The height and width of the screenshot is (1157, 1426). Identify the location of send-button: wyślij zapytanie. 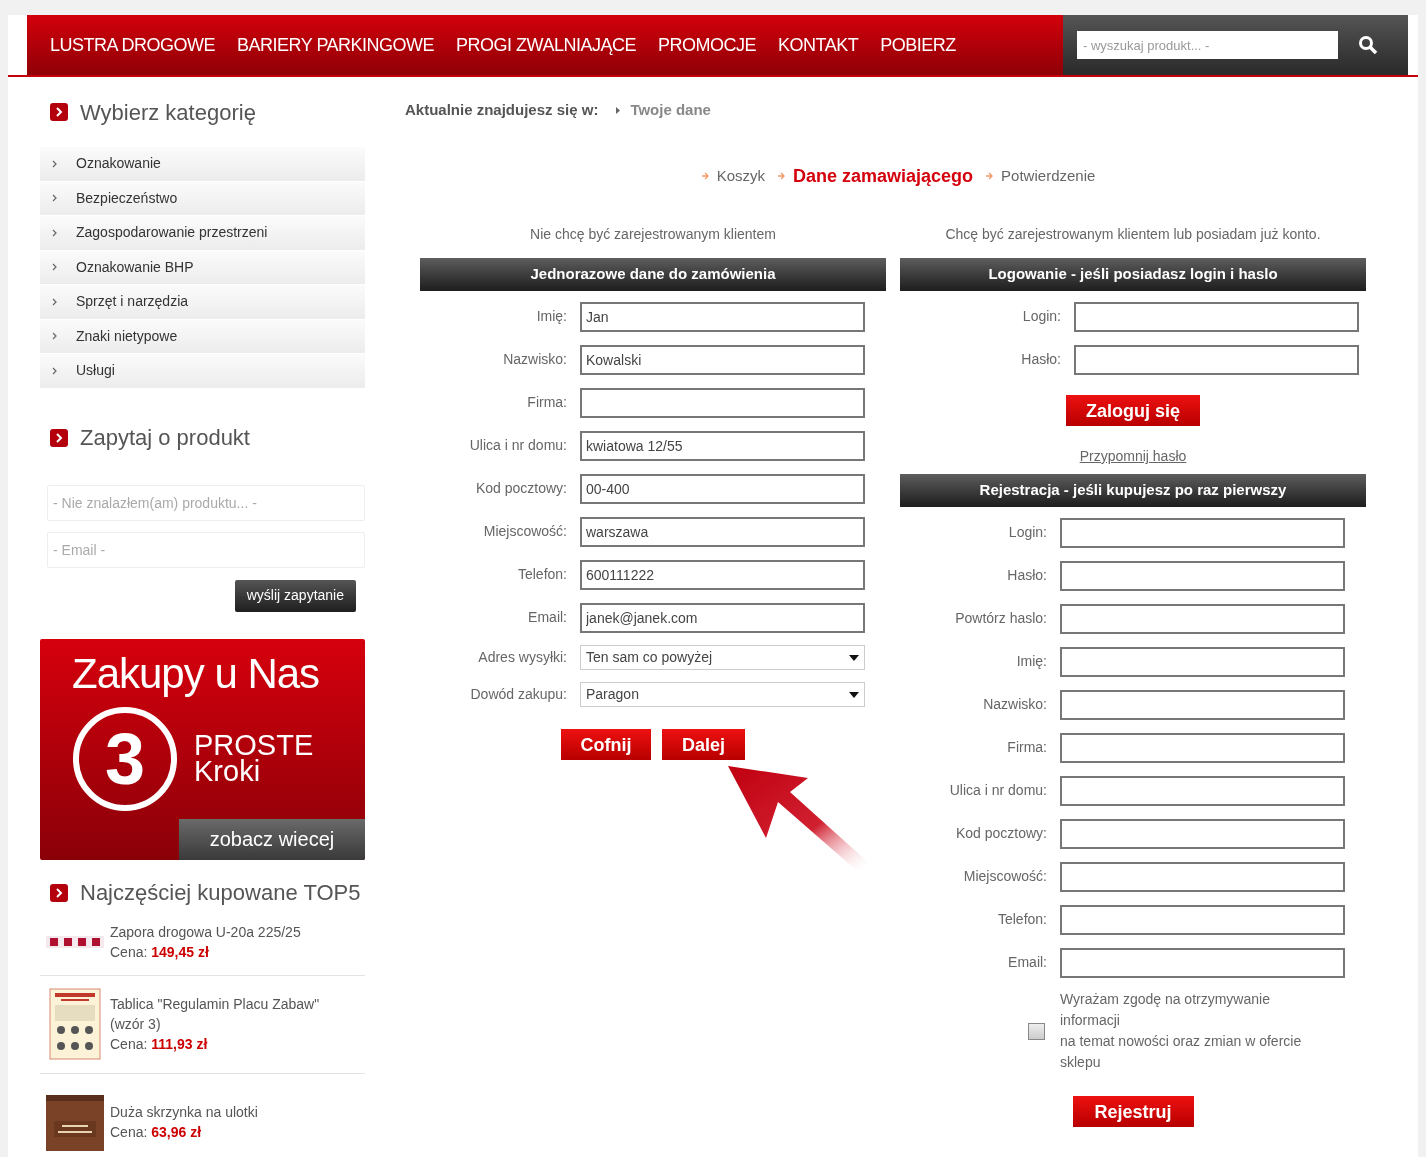
(295, 595).